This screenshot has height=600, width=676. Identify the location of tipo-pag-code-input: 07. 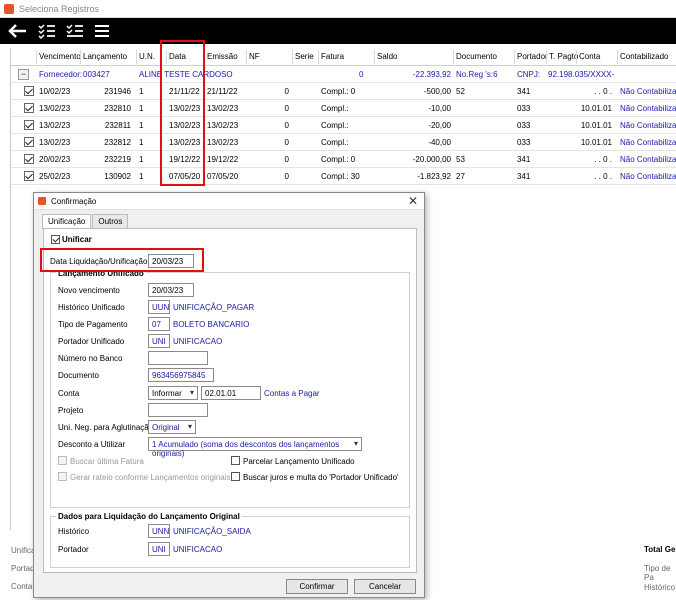
(159, 324).